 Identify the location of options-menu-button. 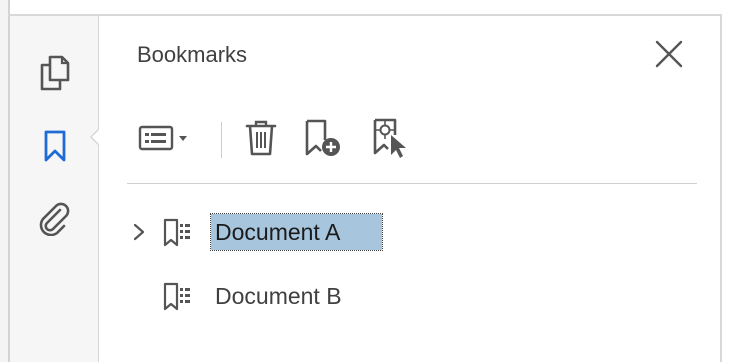
(168, 138).